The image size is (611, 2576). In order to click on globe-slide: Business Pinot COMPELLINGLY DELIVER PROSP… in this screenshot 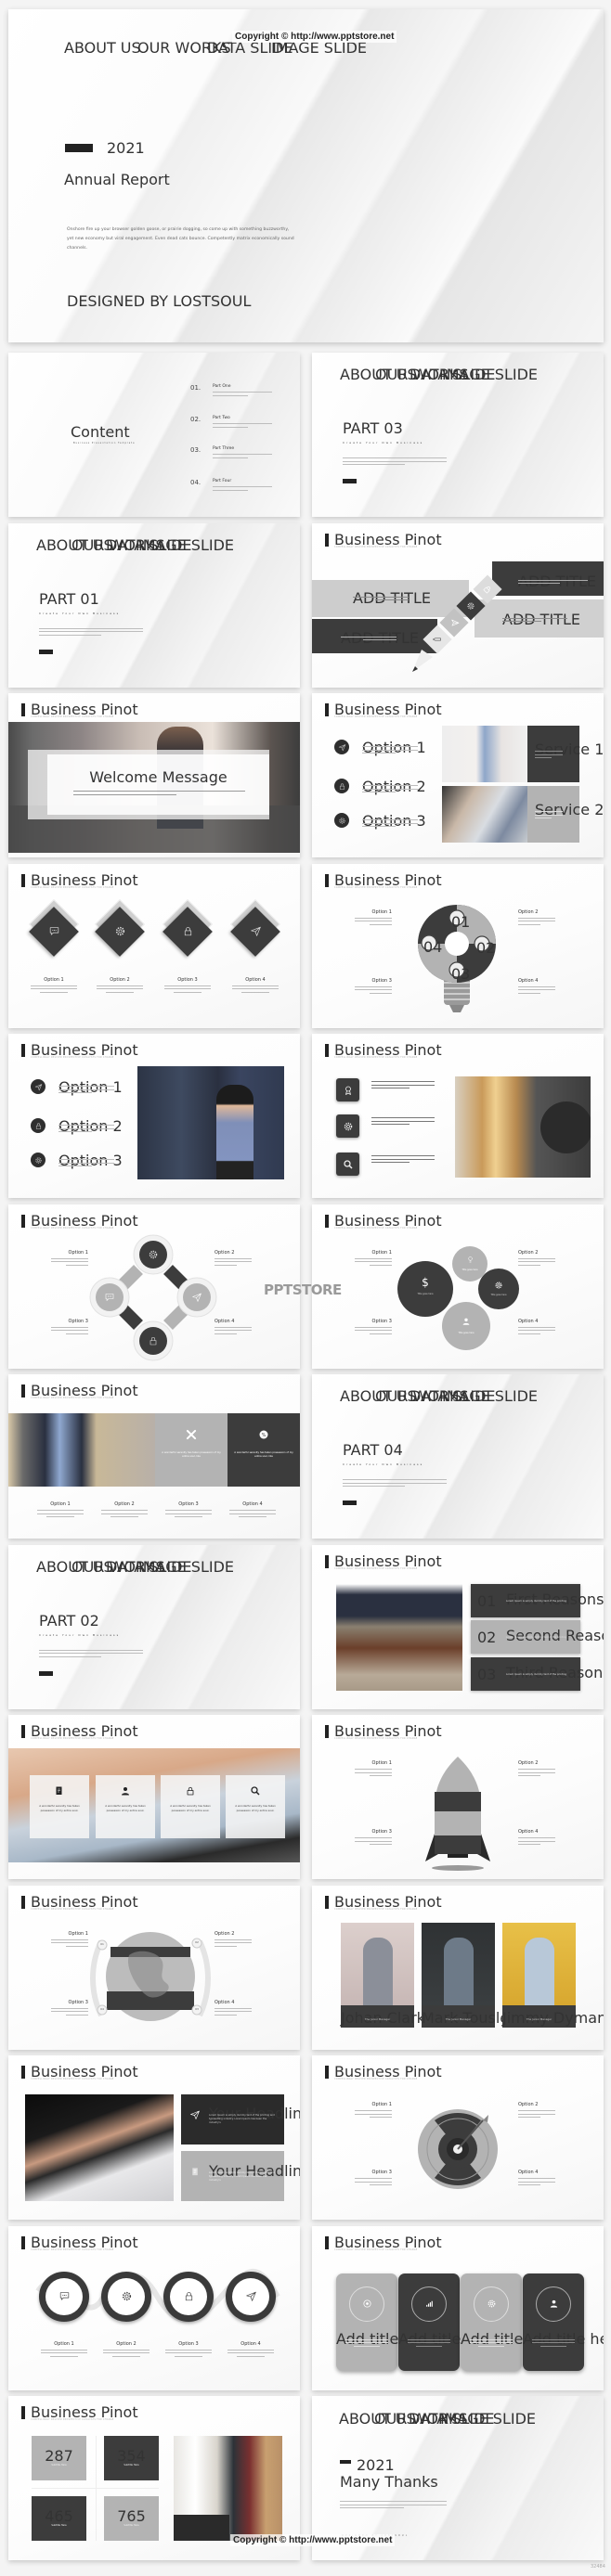, I will do `click(154, 1967)`.